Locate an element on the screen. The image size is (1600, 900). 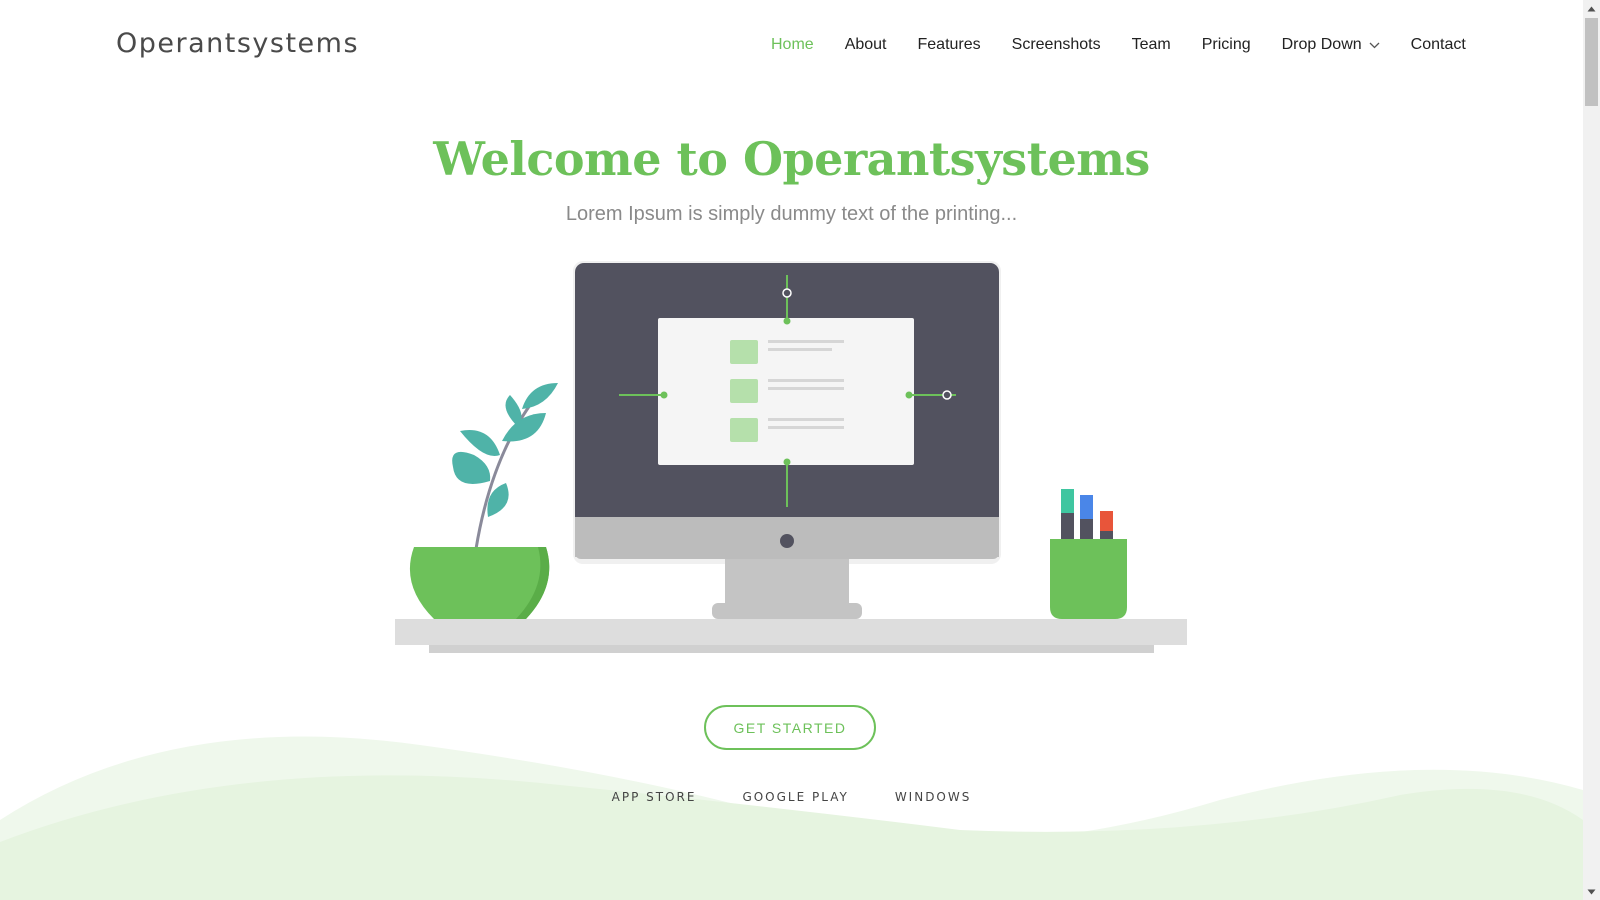
windows-link: WINDOWS is located at coordinates (933, 797).